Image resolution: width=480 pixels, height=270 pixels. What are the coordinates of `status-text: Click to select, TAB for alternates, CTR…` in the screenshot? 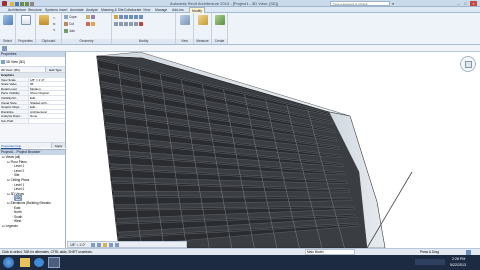 It's located at (47, 252).